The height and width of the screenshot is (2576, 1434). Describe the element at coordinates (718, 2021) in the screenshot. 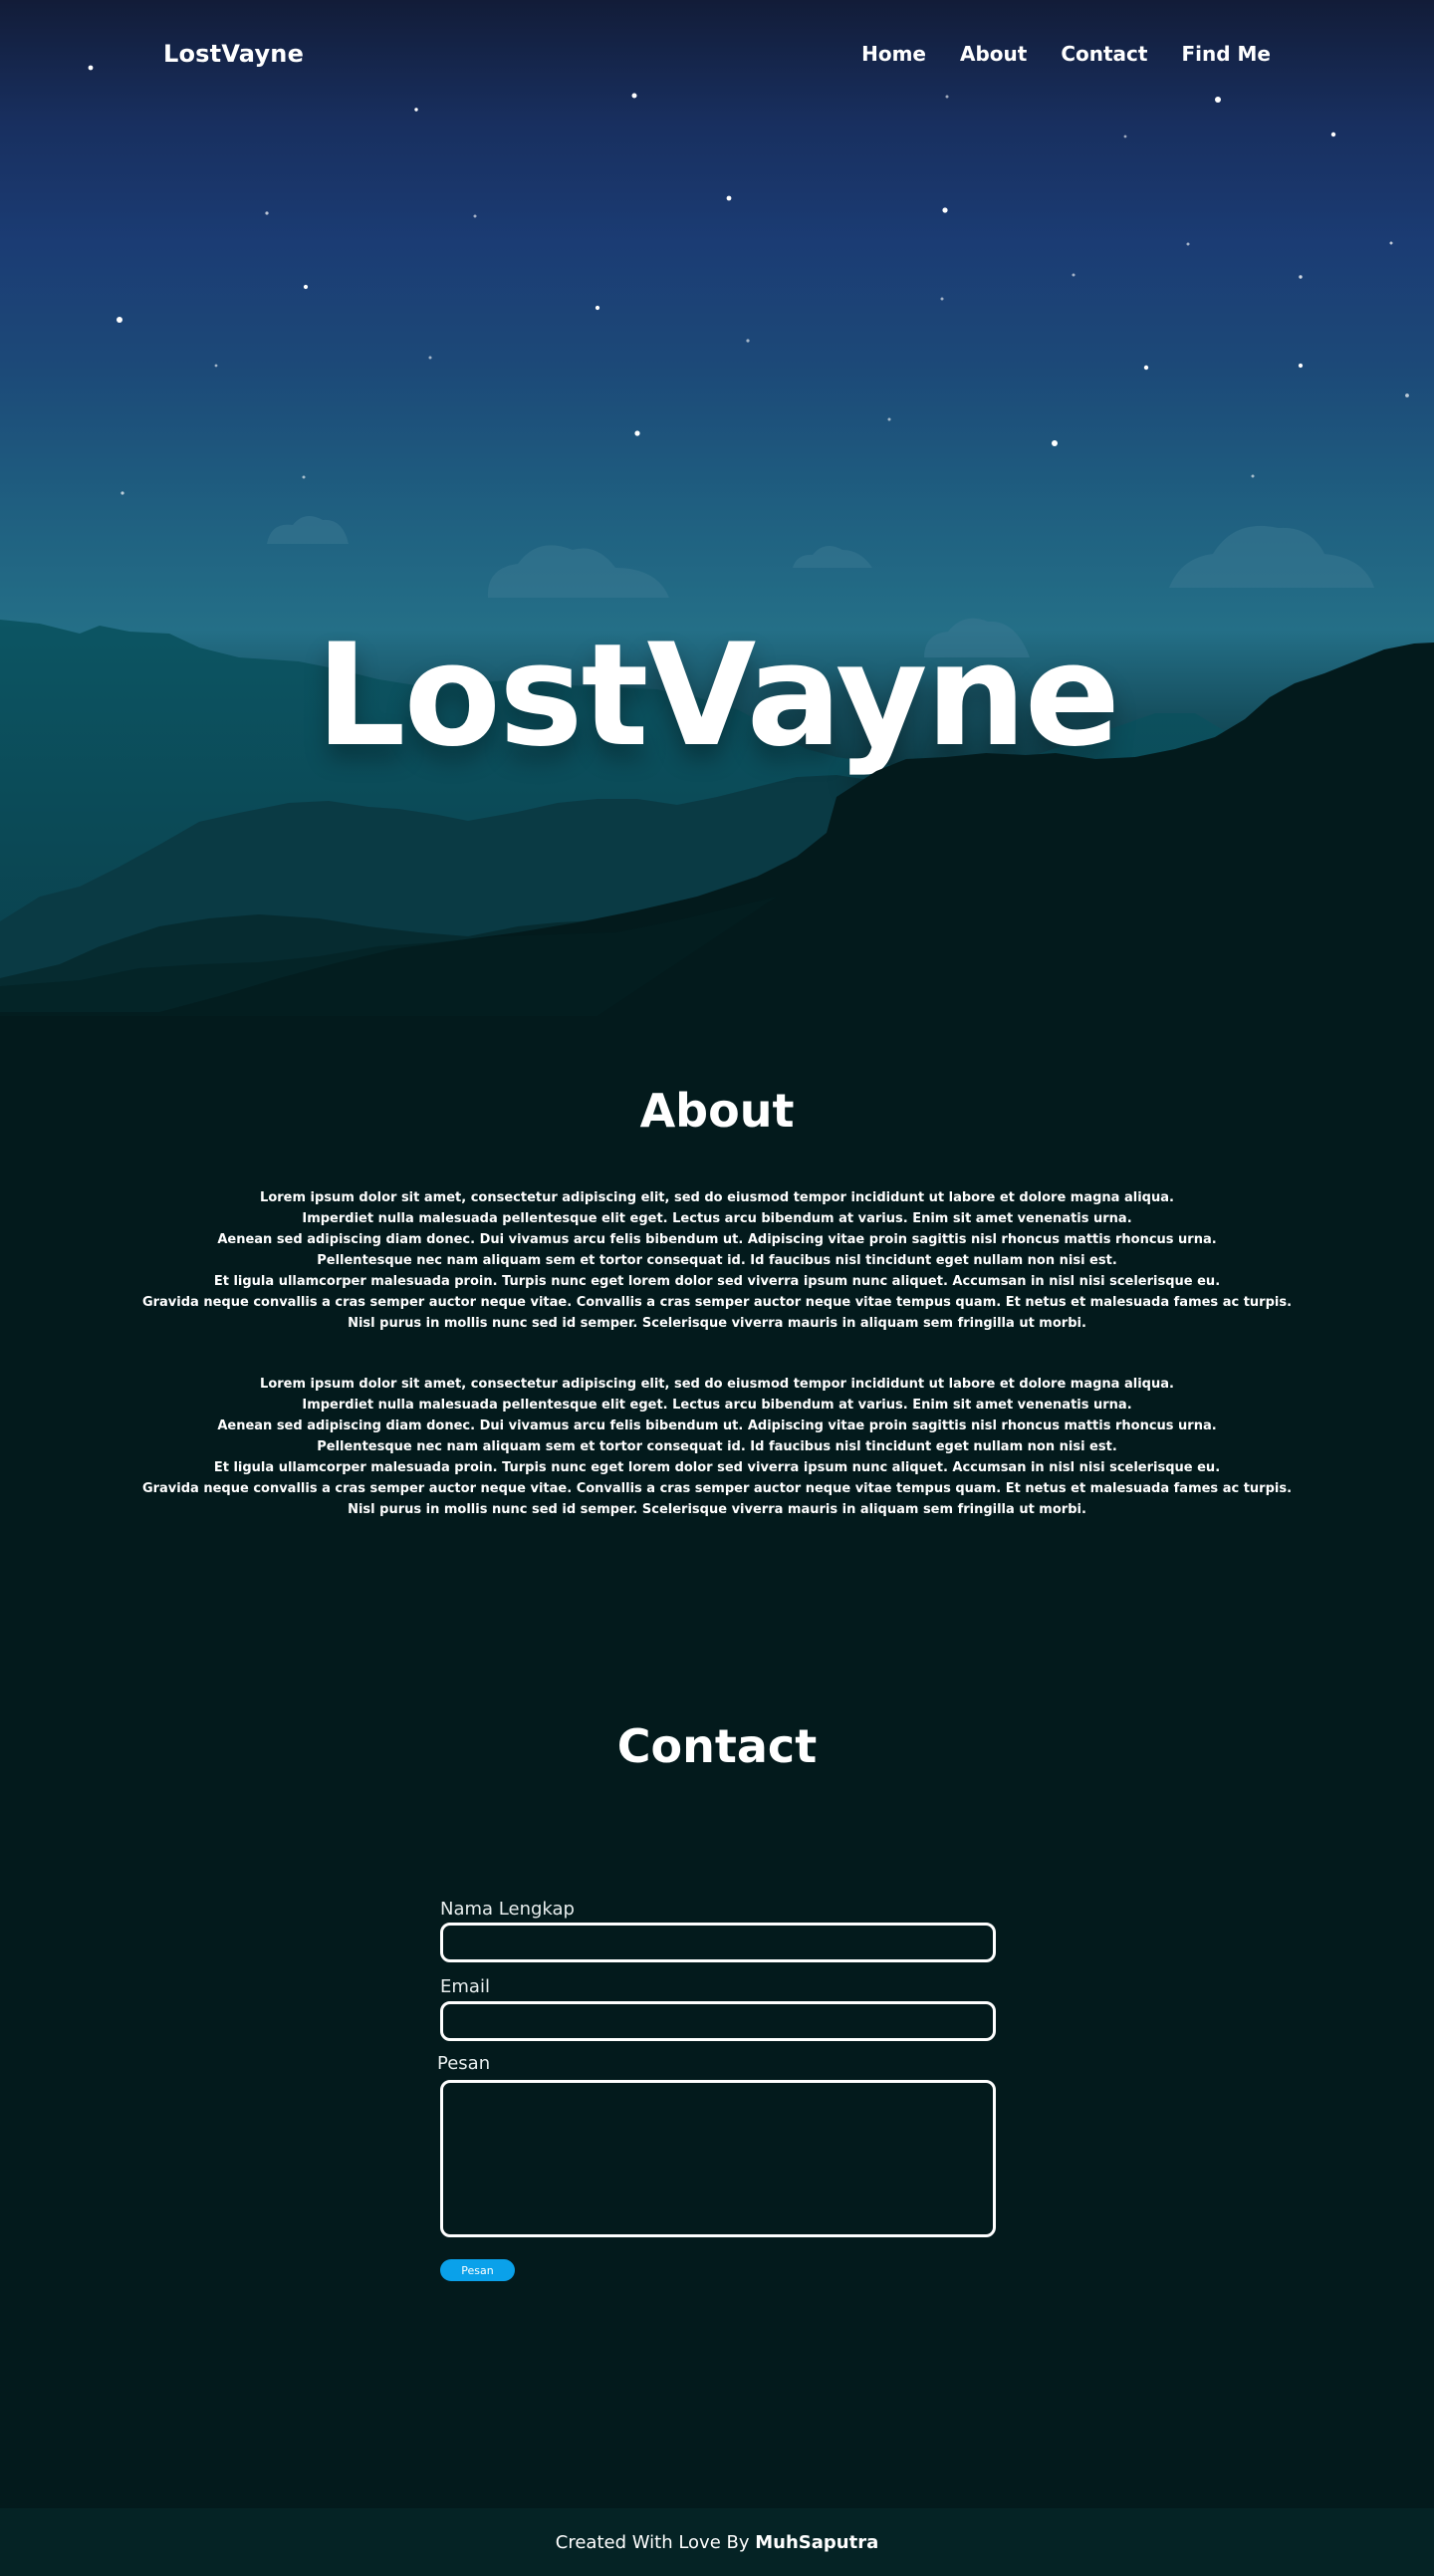

I see `email-field` at that location.